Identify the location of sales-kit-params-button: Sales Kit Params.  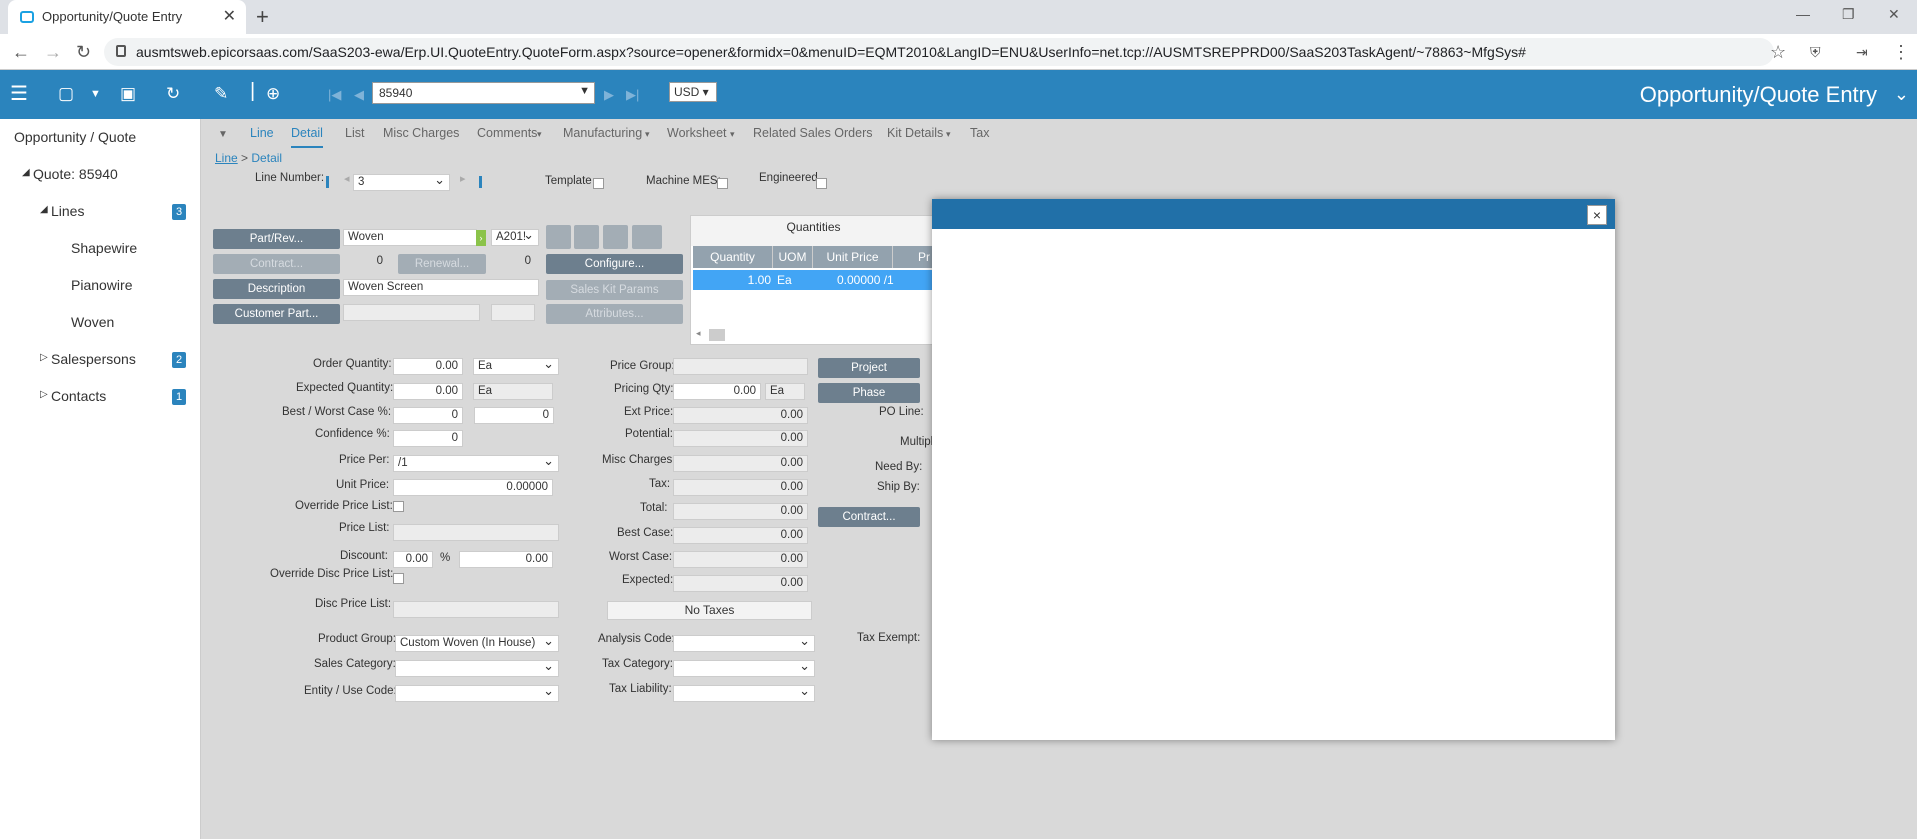
(614, 290).